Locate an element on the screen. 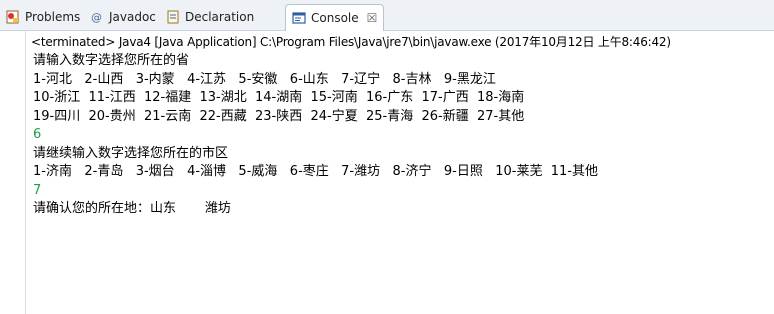 The height and width of the screenshot is (314, 774). tab-javadoc: @ Javadoc is located at coordinates (123, 17).